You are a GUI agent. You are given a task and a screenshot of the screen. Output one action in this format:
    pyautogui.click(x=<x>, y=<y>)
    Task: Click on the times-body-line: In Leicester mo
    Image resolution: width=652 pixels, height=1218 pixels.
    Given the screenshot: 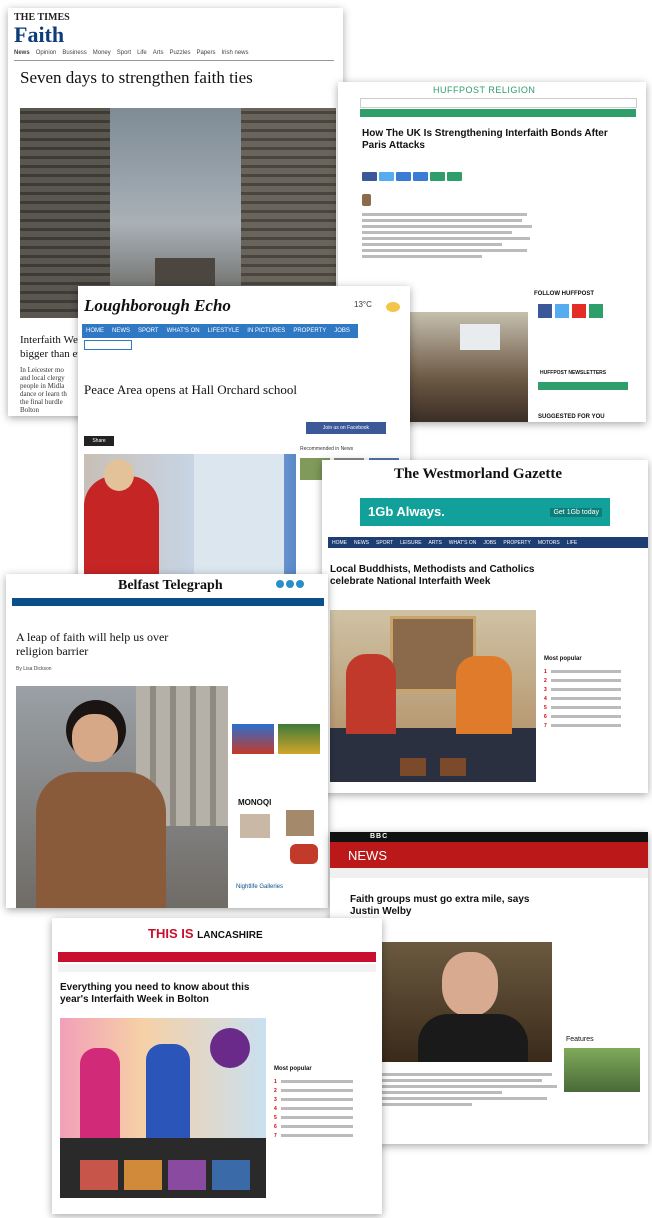 What is the action you would take?
    pyautogui.click(x=42, y=370)
    